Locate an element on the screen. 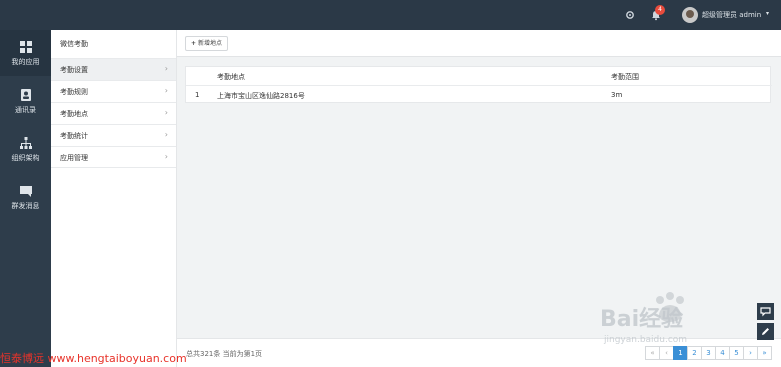  add-location-button: + 新增地点 is located at coordinates (207, 43).